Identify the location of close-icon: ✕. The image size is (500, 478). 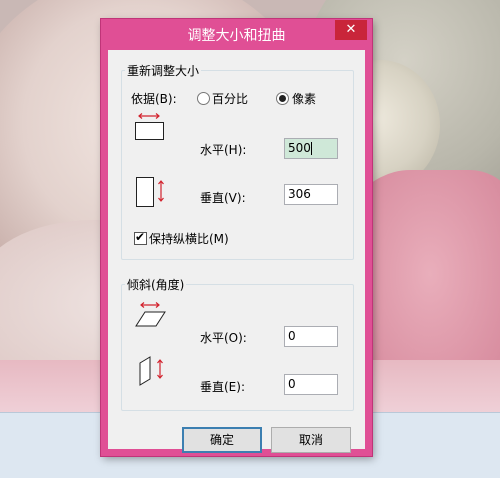
(351, 29).